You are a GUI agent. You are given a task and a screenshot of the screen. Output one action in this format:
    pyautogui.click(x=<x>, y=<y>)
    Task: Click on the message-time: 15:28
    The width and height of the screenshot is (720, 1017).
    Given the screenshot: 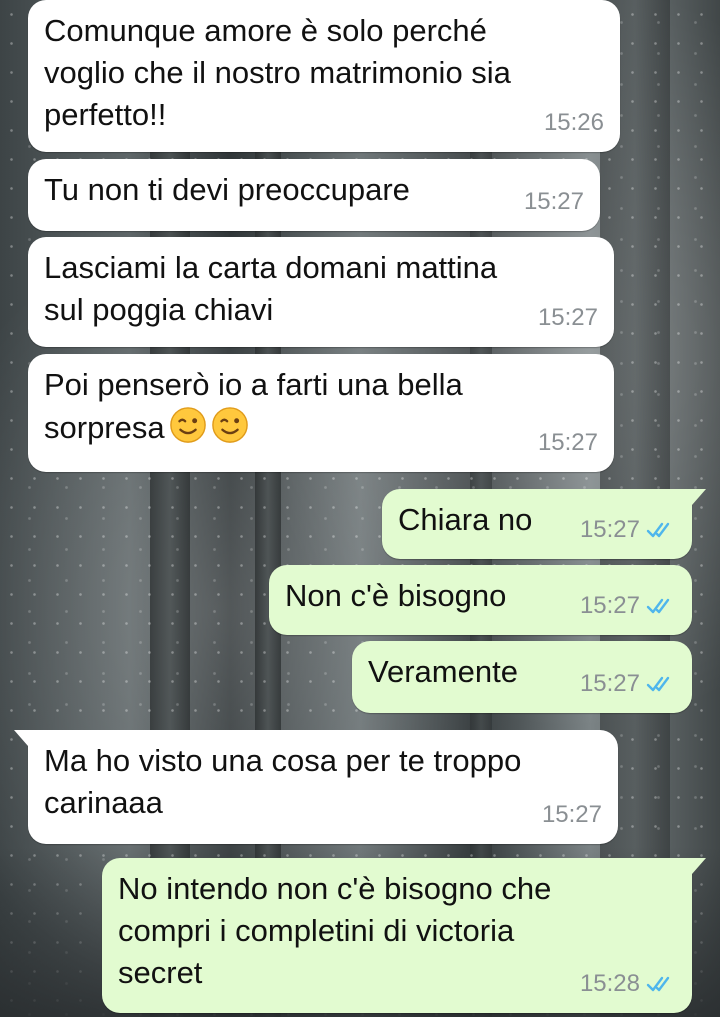 What is the action you would take?
    pyautogui.click(x=609, y=983)
    